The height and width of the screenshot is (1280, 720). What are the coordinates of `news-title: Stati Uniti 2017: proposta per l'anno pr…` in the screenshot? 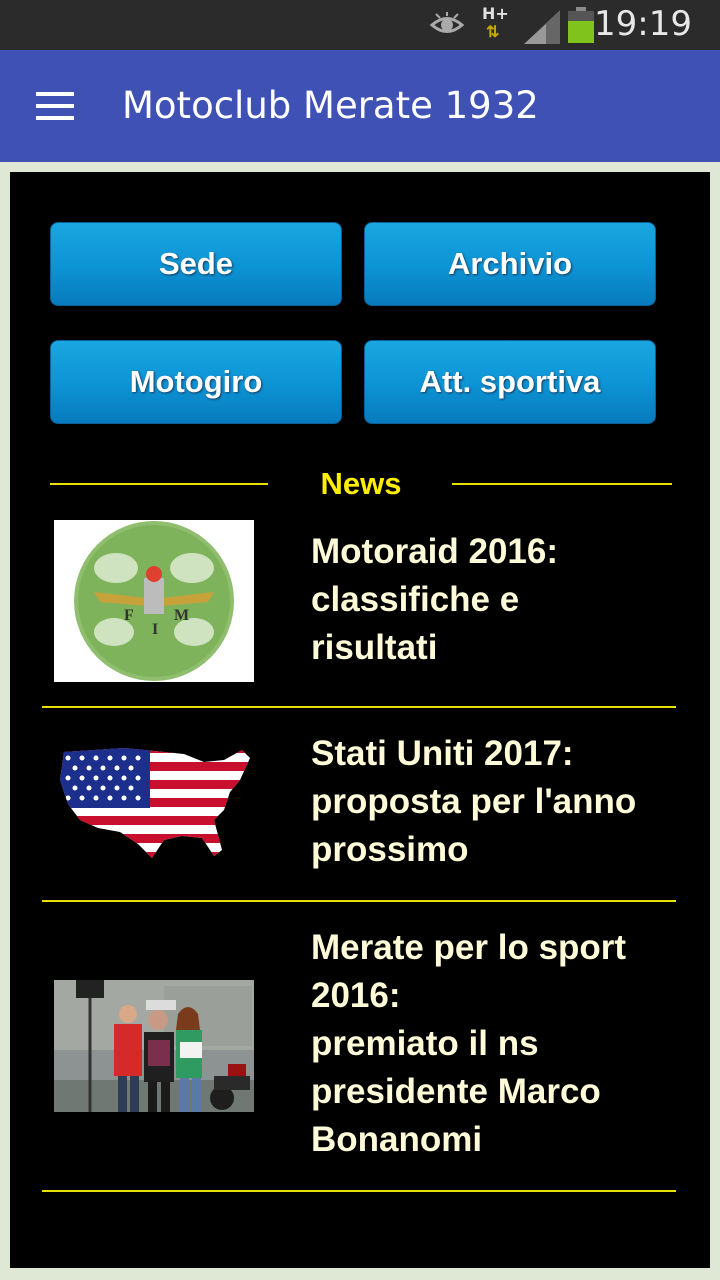 It's located at (474, 801).